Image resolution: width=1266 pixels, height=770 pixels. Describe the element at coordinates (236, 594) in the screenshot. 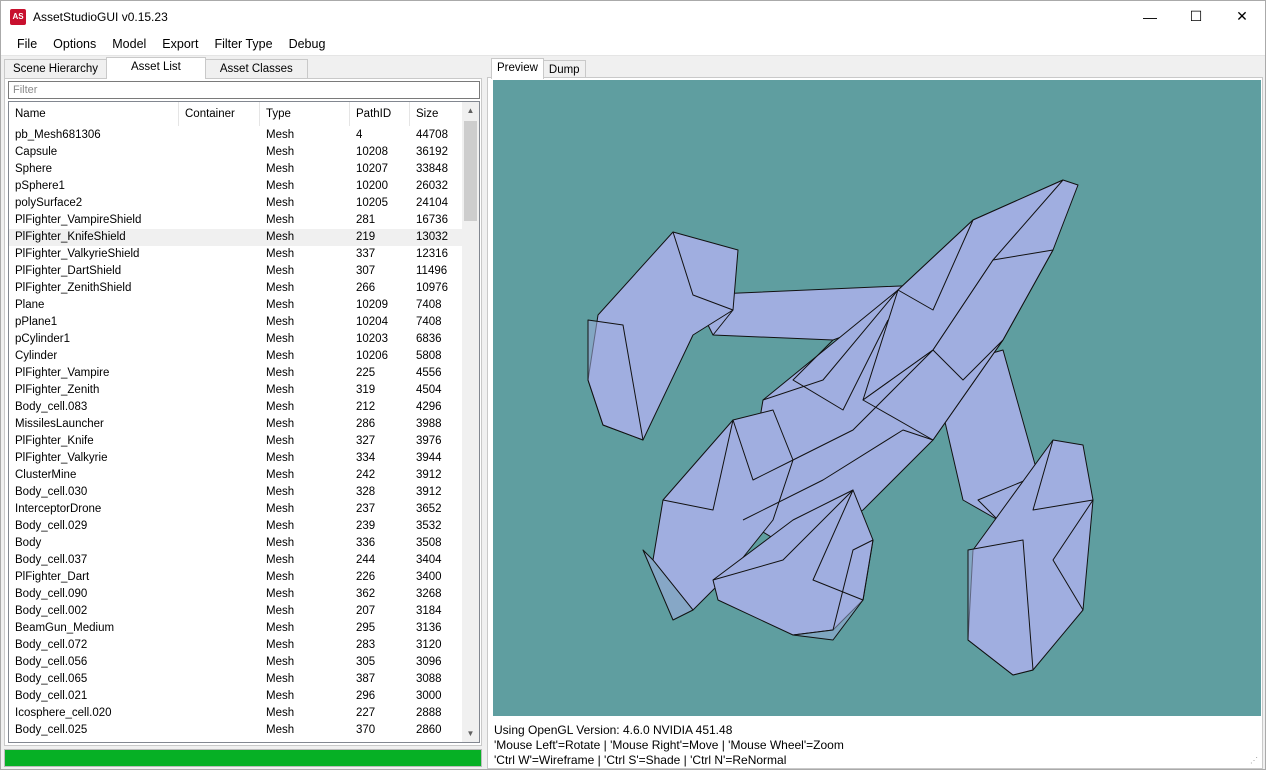

I see `list-item: Body_cell.090 Mesh 362 3268` at that location.